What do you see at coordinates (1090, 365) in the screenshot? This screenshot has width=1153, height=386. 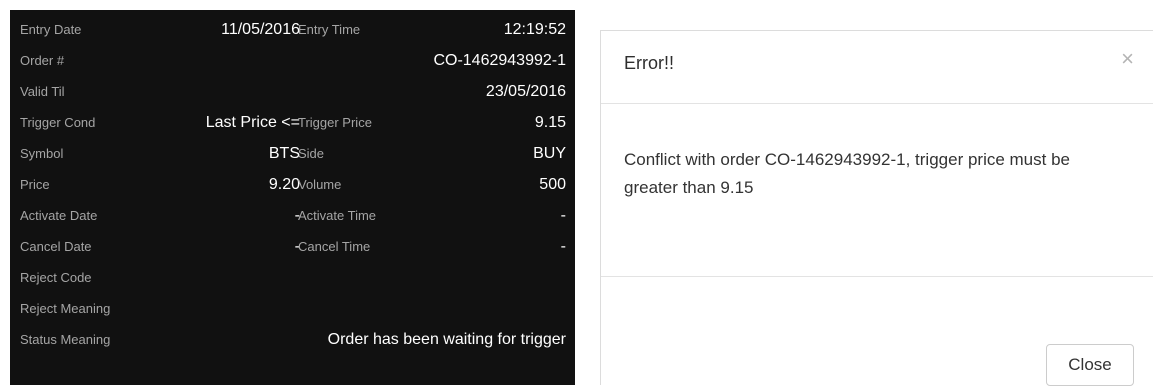 I see `close-button: Close` at bounding box center [1090, 365].